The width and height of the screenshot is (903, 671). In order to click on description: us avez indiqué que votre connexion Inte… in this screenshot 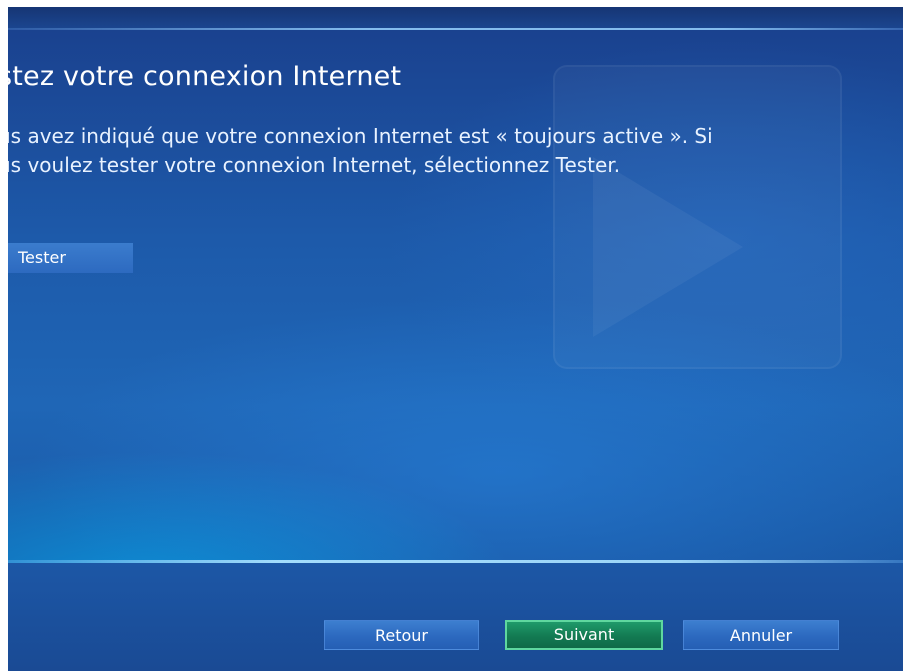, I will do `click(360, 151)`.